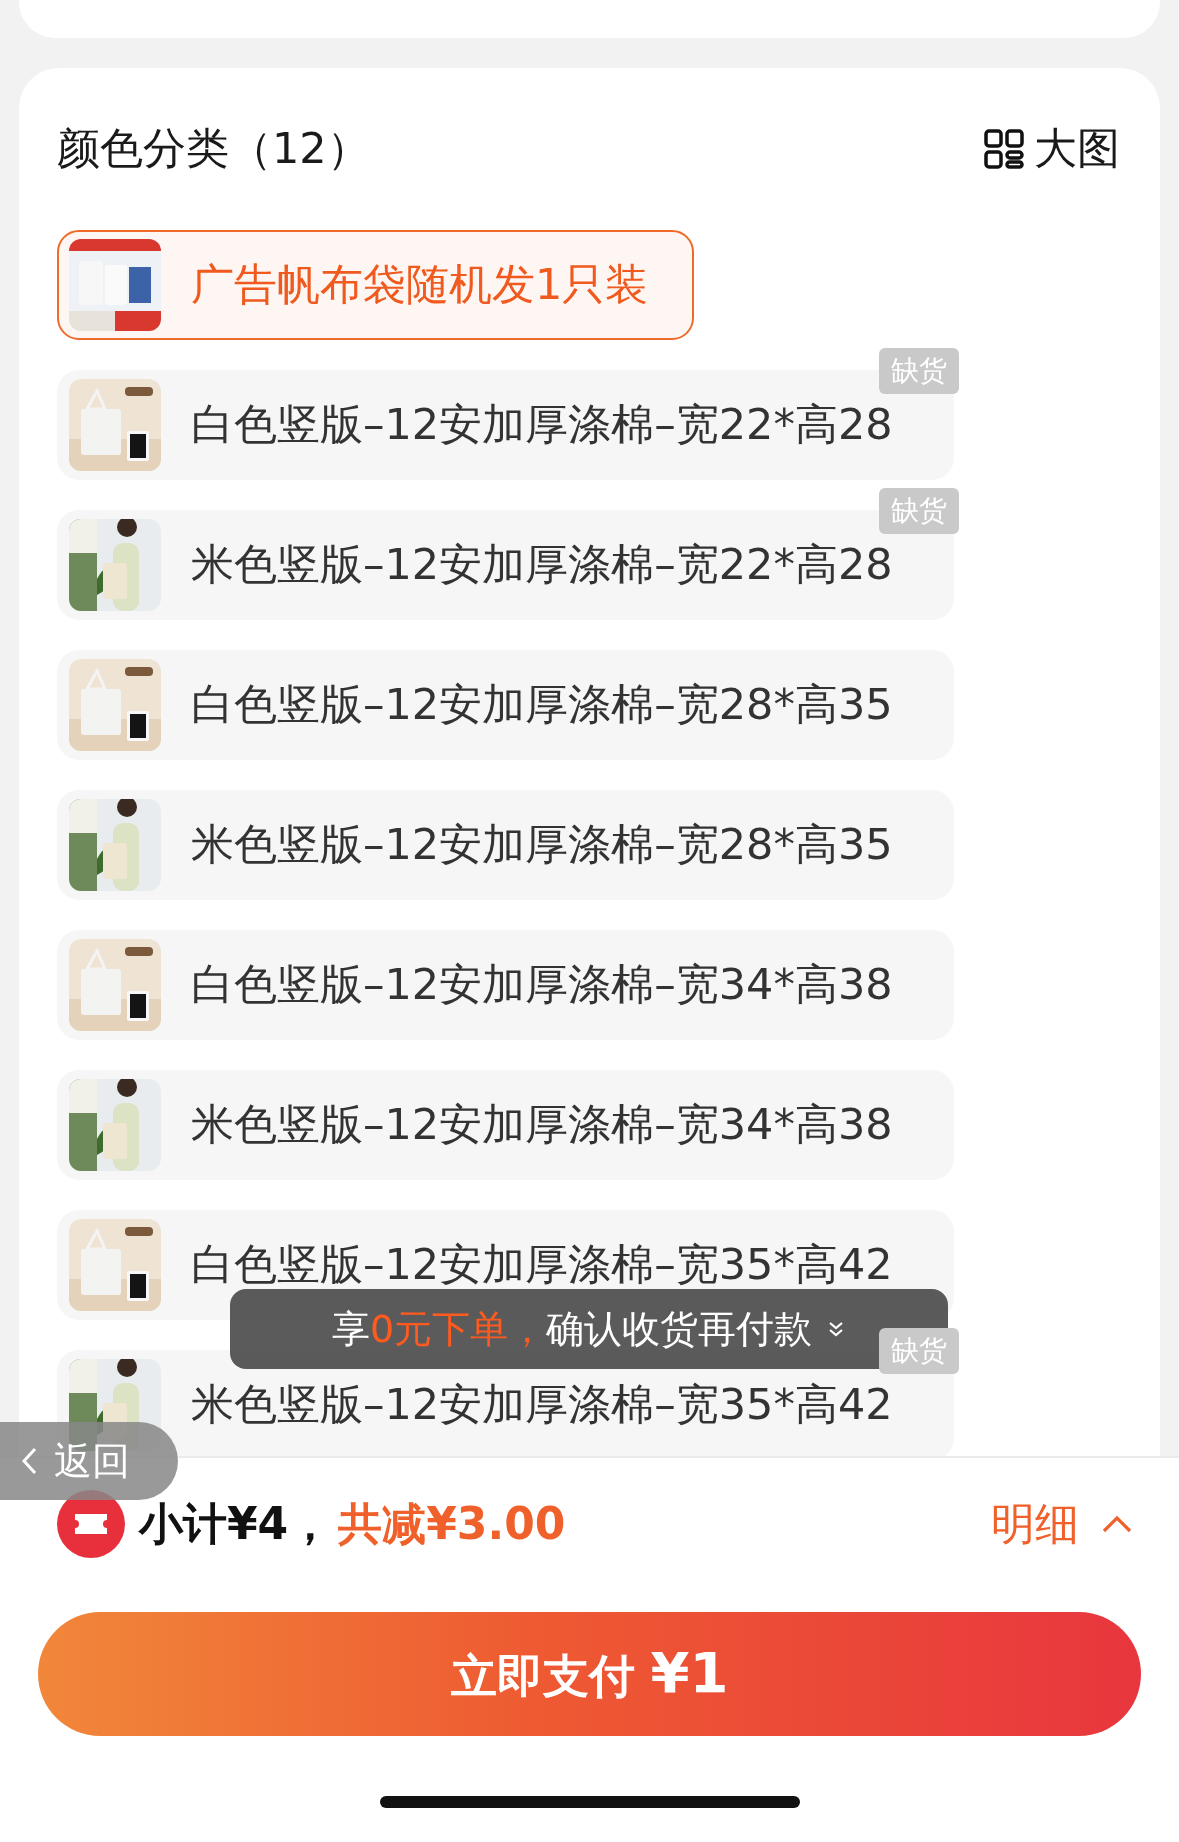  What do you see at coordinates (1004, 149) in the screenshot?
I see `grid-icon` at bounding box center [1004, 149].